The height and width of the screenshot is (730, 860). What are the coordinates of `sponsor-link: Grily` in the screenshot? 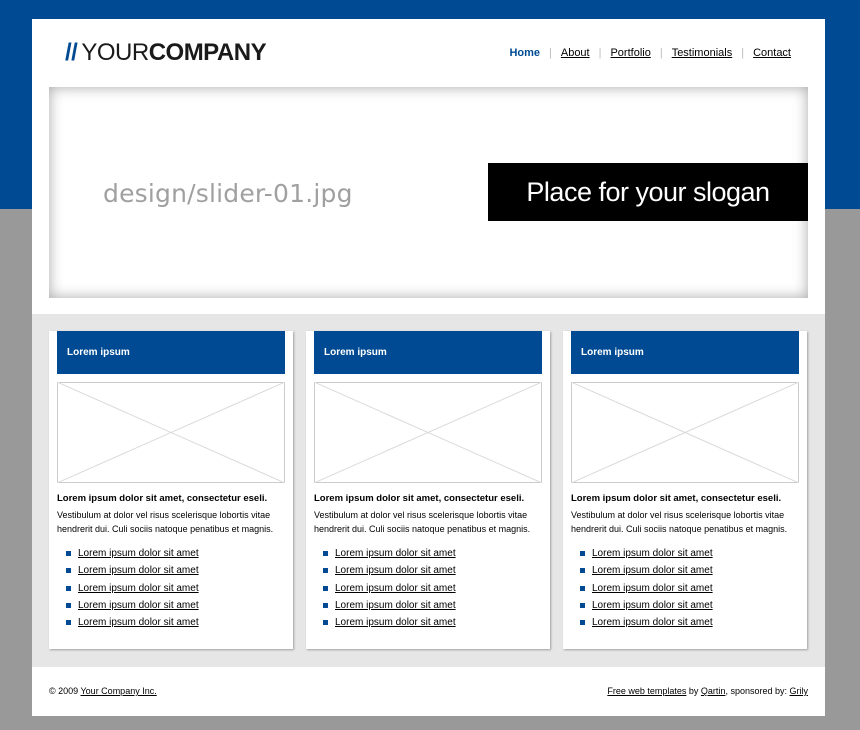 It's located at (799, 691).